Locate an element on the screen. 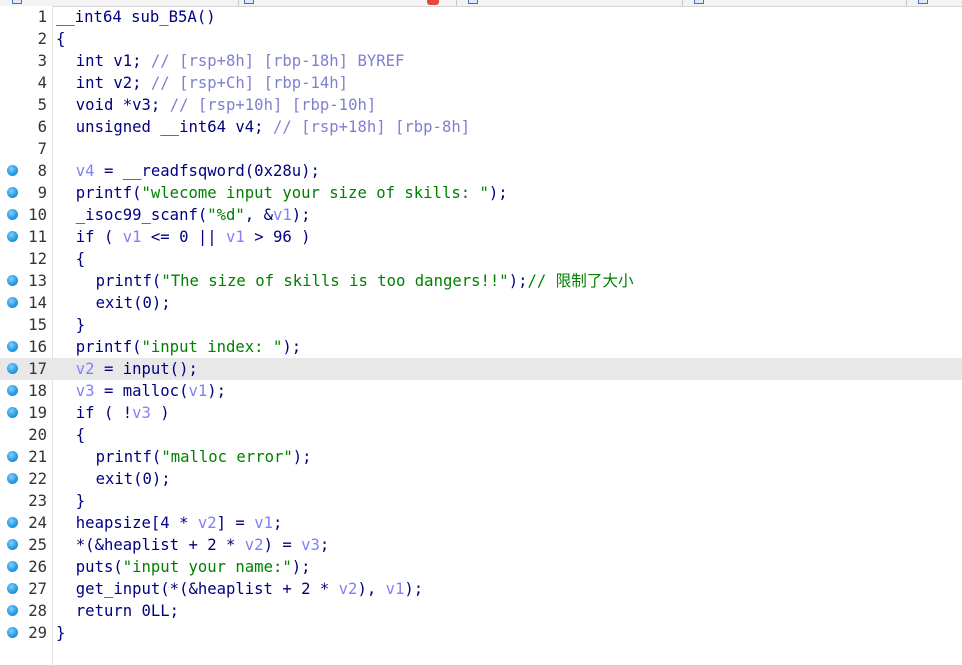 The width and height of the screenshot is (962, 665). local-variable: v4 is located at coordinates (85, 171).